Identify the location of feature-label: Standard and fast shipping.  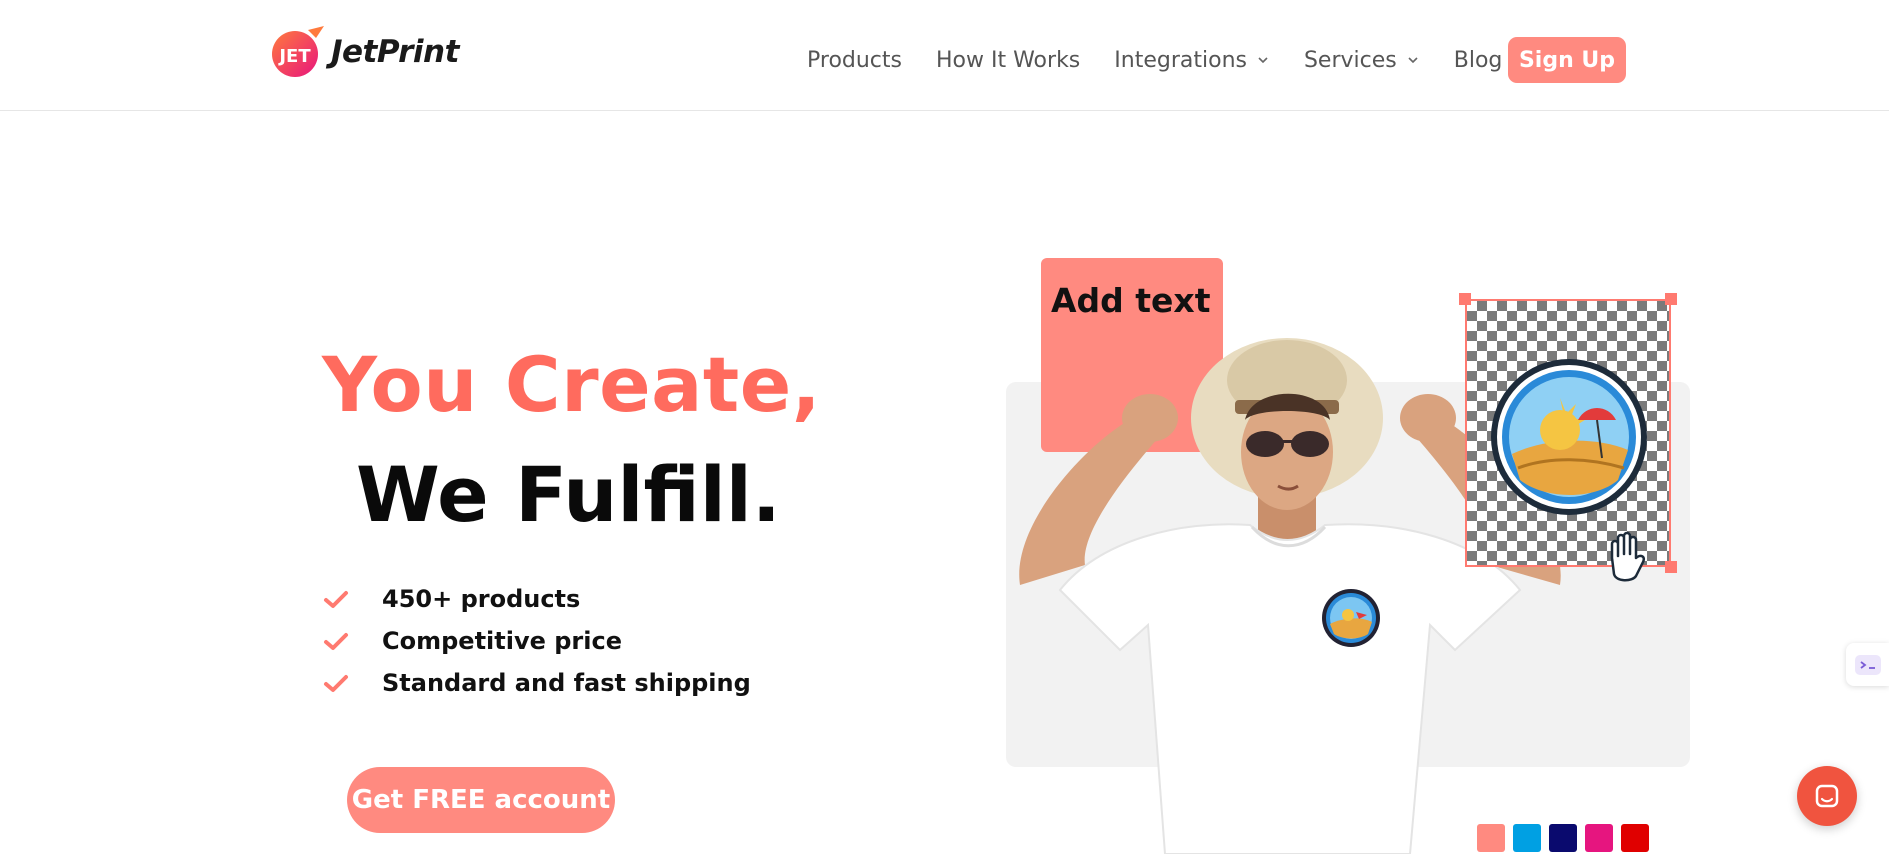
(566, 683).